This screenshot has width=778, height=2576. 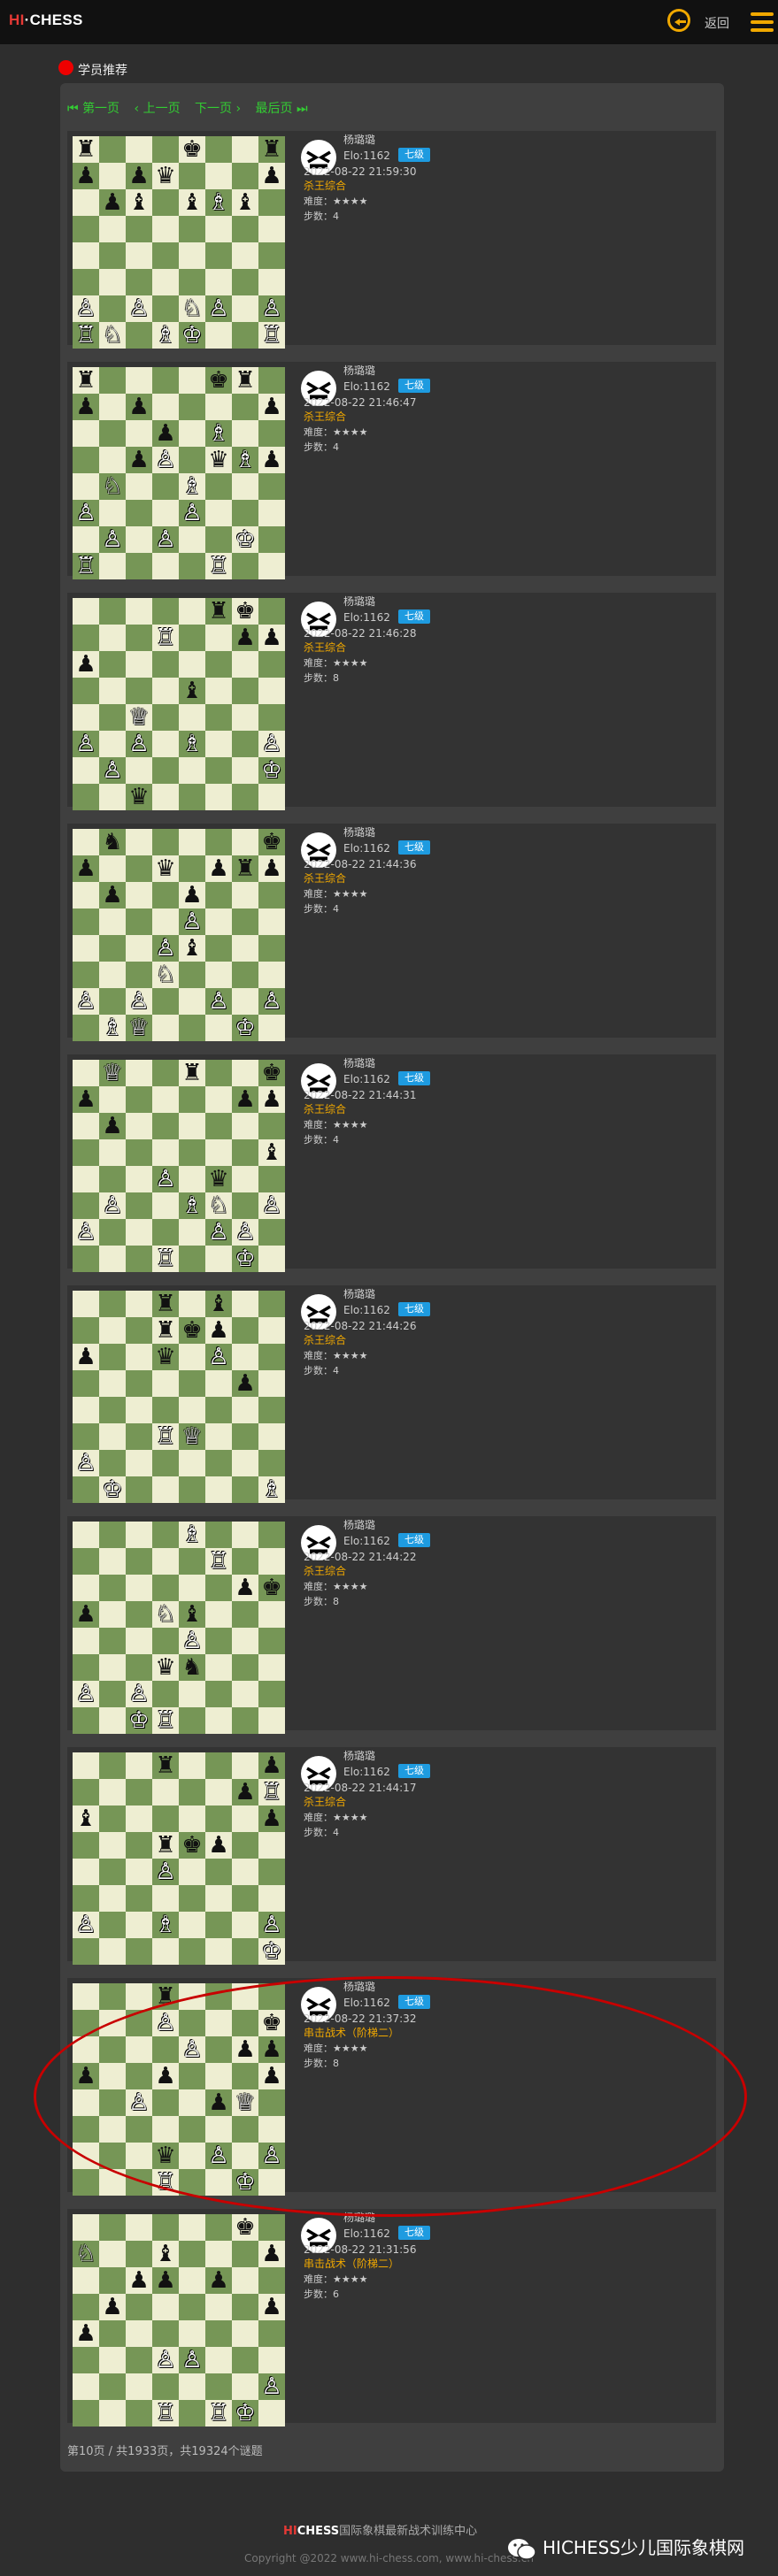 I want to click on chess-board: ♚ ♘ ♝ ♟ ♟ ♟ ♟ ♟ ♟ ♟ ♙ ♙ ♙ ♖ ♖ ♔, so click(x=179, y=2320).